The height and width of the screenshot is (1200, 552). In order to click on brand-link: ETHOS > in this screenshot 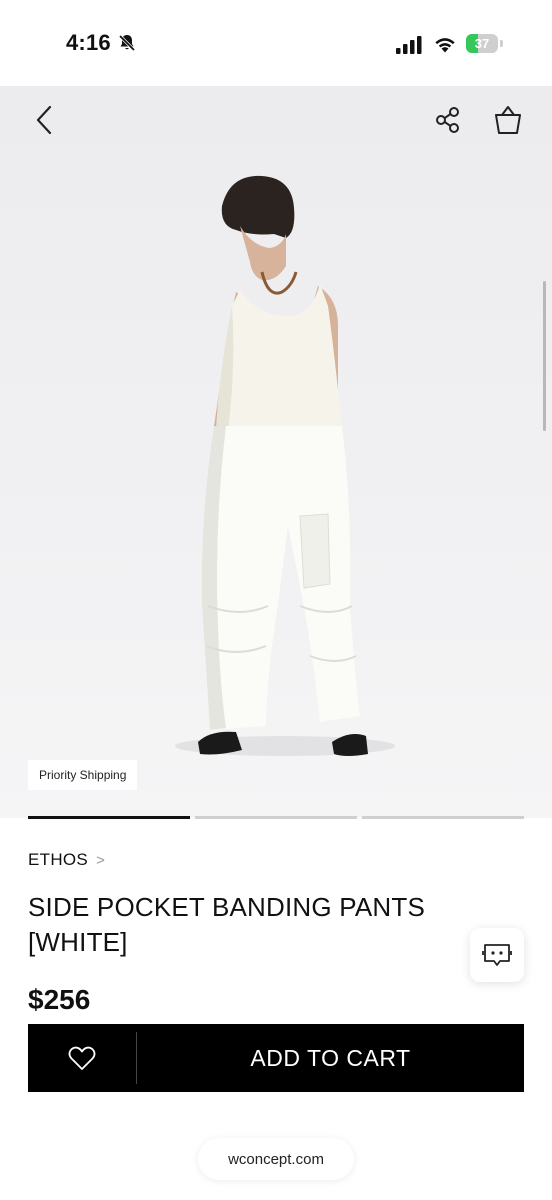, I will do `click(66, 860)`.